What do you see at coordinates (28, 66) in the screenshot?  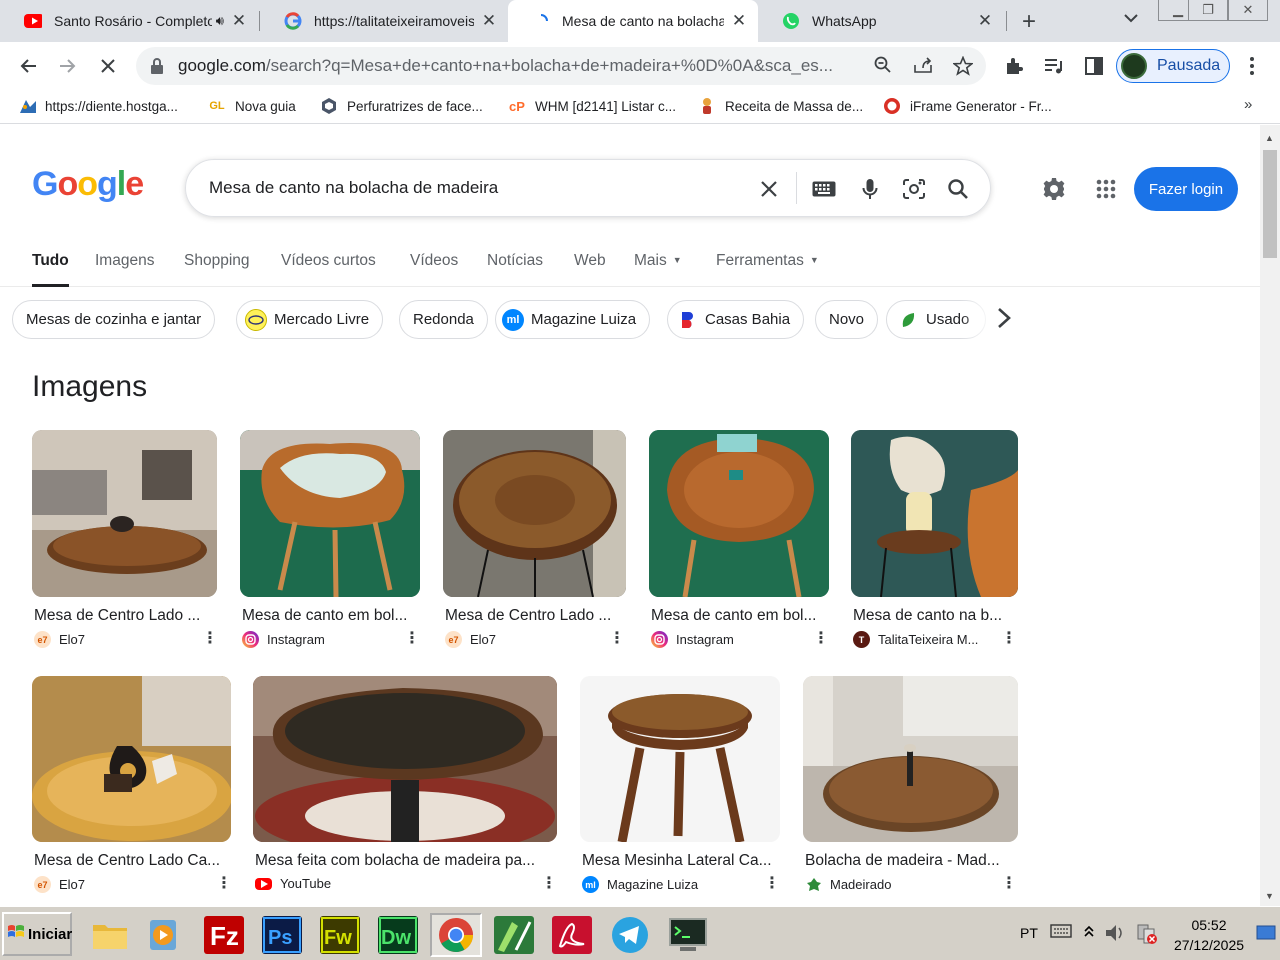 I see `back-icon` at bounding box center [28, 66].